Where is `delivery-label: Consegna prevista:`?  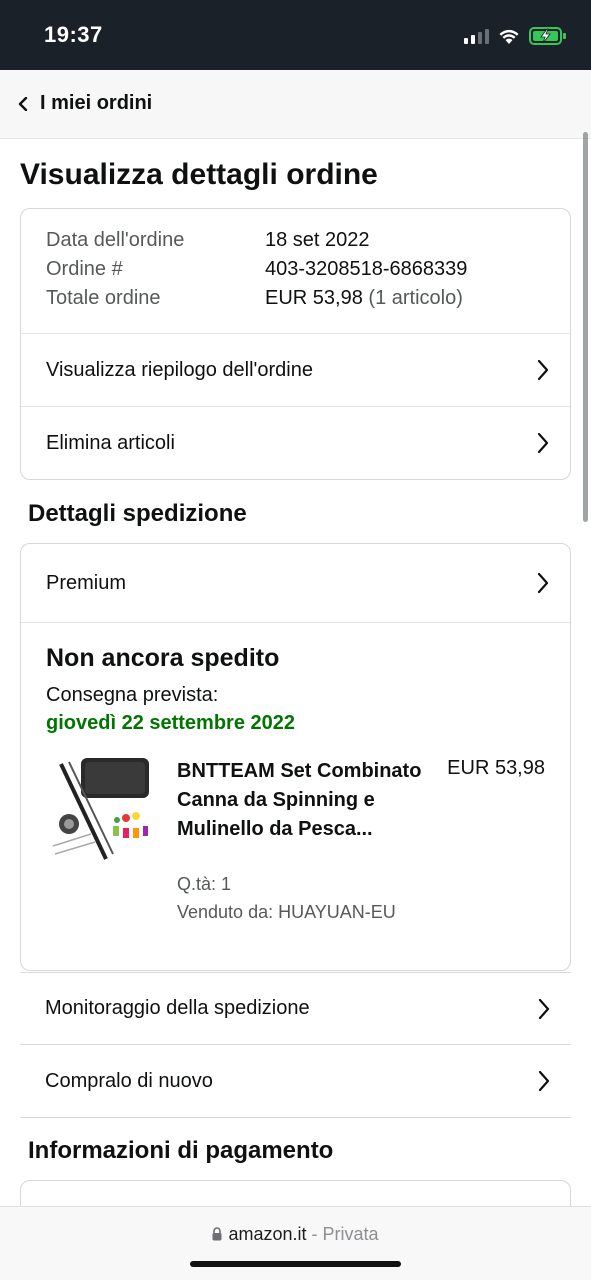
delivery-label: Consegna prevista: is located at coordinates (132, 695).